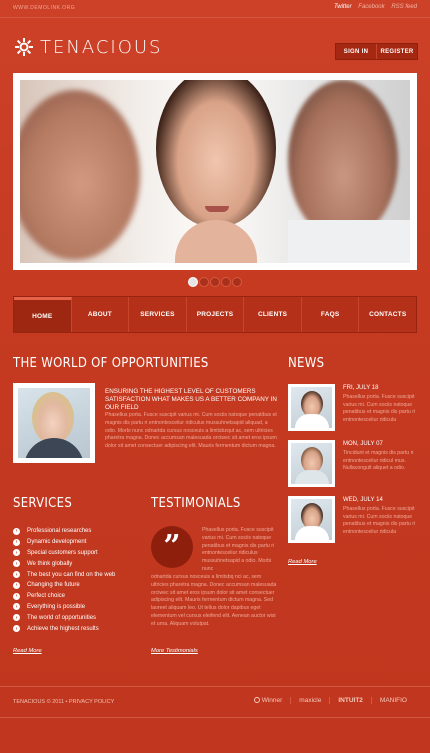 This screenshot has width=430, height=753. I want to click on list-item: › Perfect choice, so click(75, 596).